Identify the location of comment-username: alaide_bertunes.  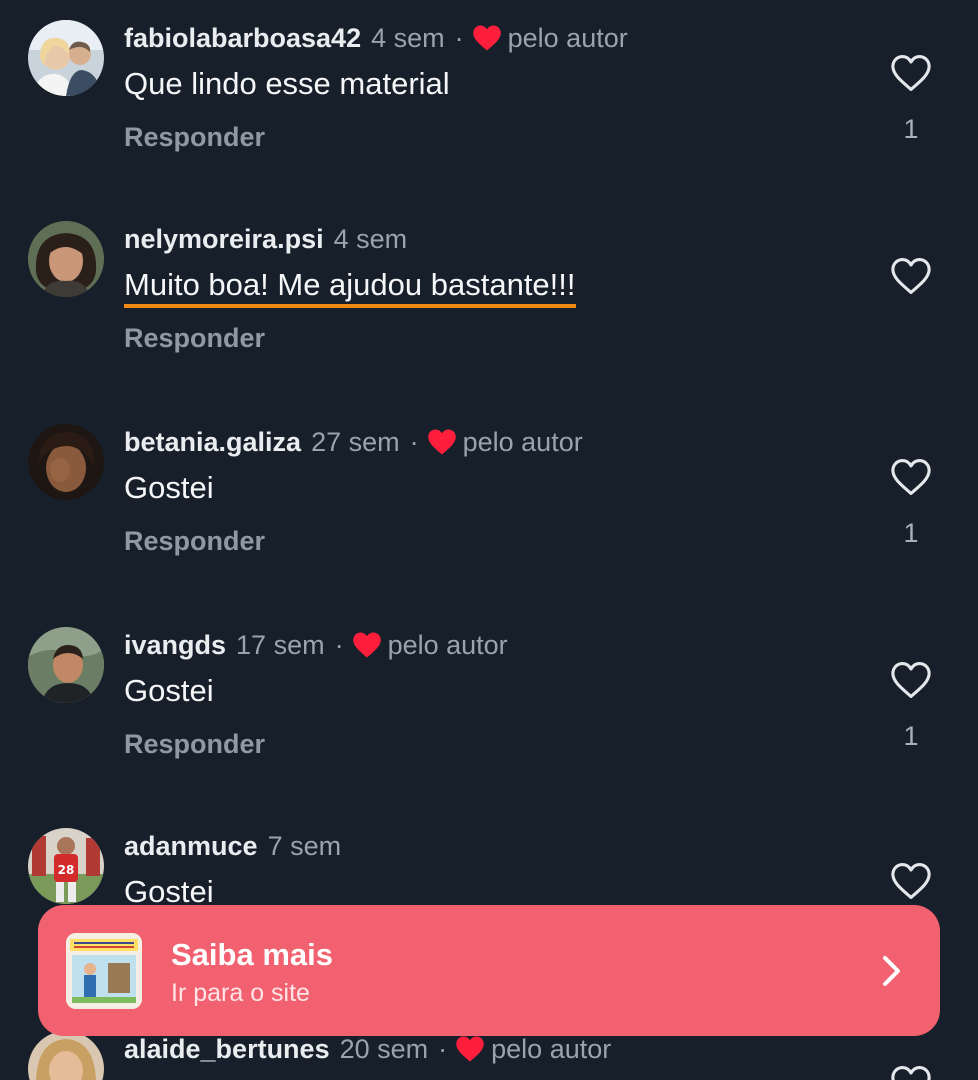
(227, 1049).